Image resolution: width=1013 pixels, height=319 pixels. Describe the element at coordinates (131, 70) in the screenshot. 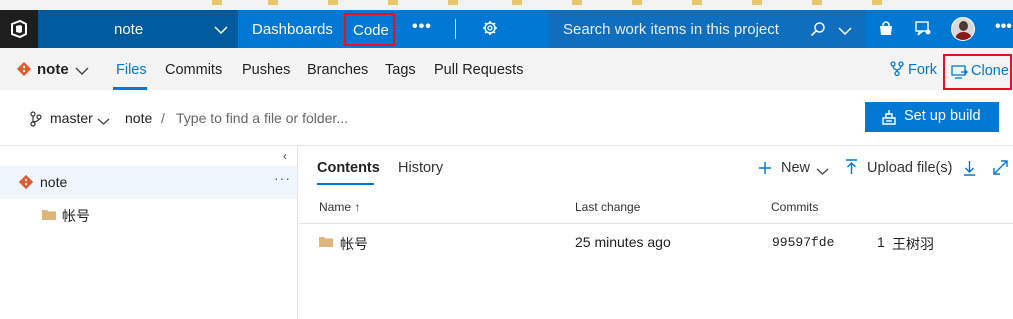

I see `tab-files: Files` at that location.